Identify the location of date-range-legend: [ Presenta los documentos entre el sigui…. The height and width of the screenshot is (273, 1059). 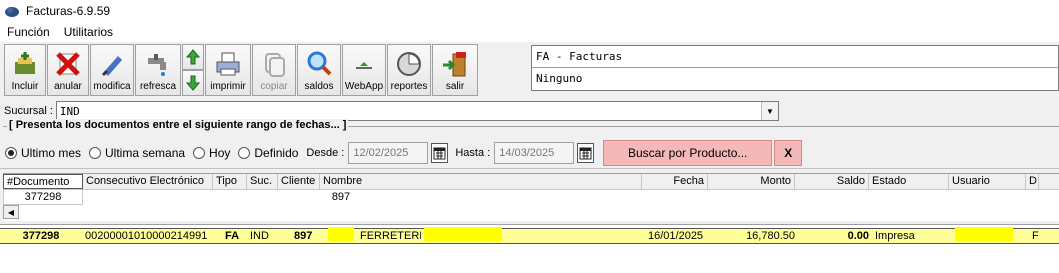
(178, 125).